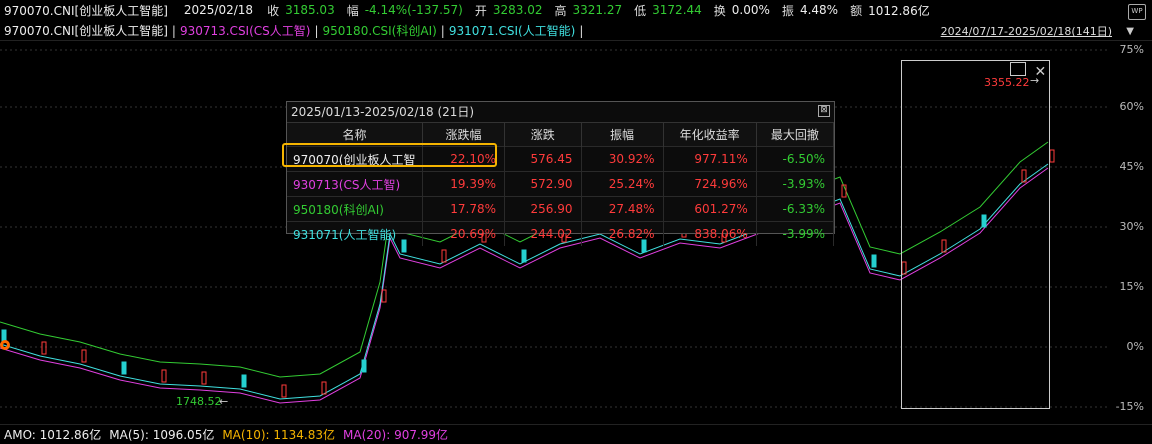  I want to click on ma20-value: MA(20): 907.99亿, so click(396, 435).